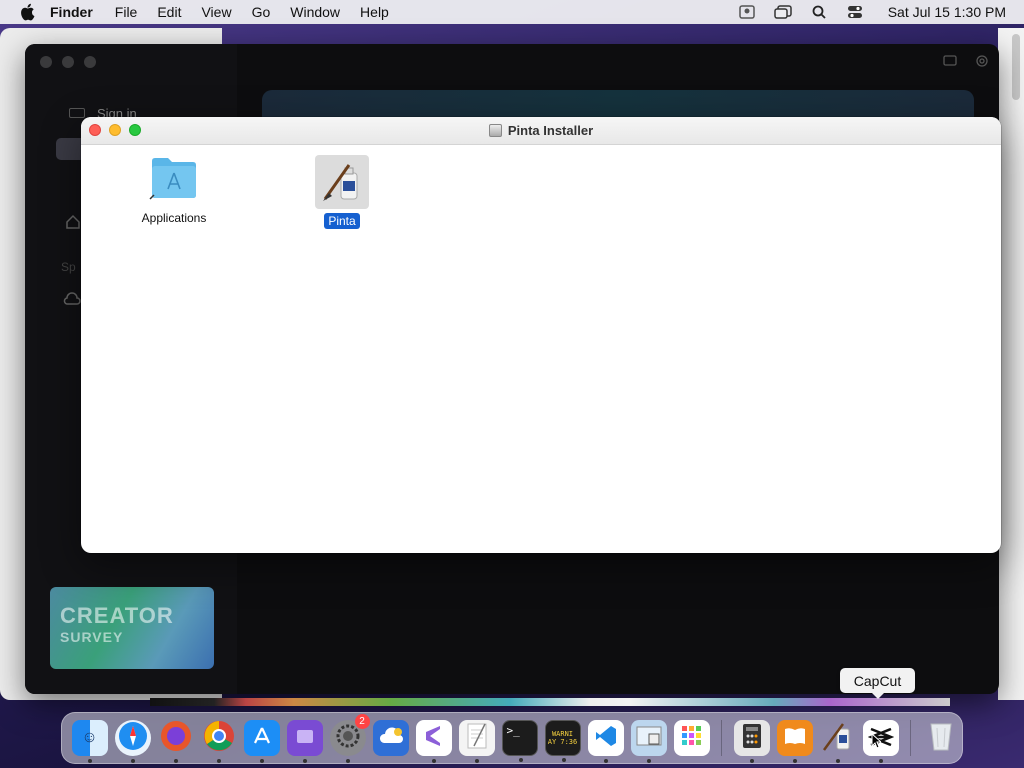 Image resolution: width=1024 pixels, height=768 pixels. Describe the element at coordinates (174, 218) in the screenshot. I see `applications-label: Applications` at that location.